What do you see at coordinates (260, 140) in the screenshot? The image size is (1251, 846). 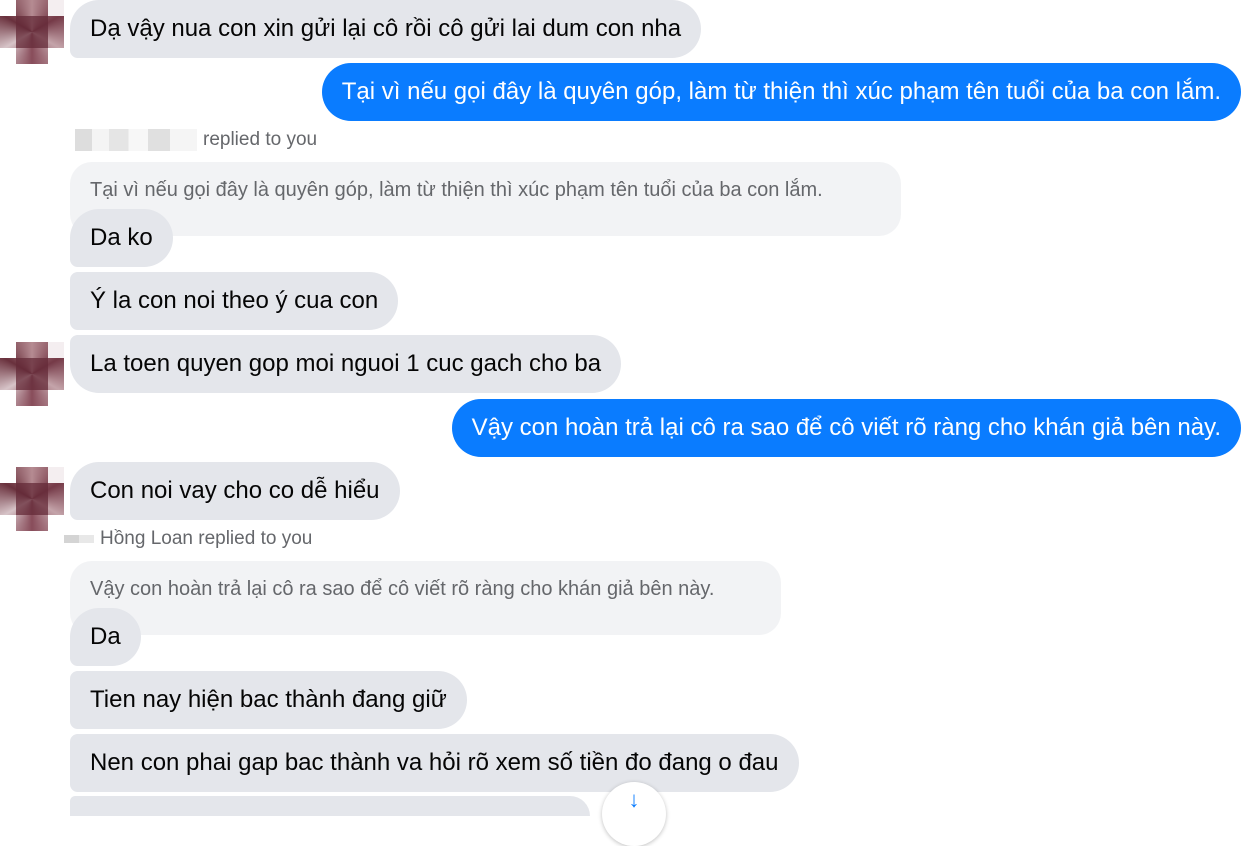 I see `reply-label-text: replied to you` at bounding box center [260, 140].